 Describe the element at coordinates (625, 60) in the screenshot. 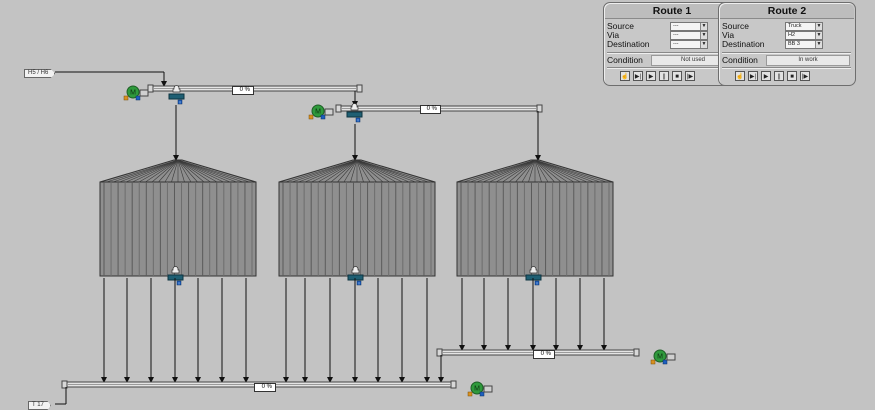

I see `route-1-condition-label: Condition` at that location.